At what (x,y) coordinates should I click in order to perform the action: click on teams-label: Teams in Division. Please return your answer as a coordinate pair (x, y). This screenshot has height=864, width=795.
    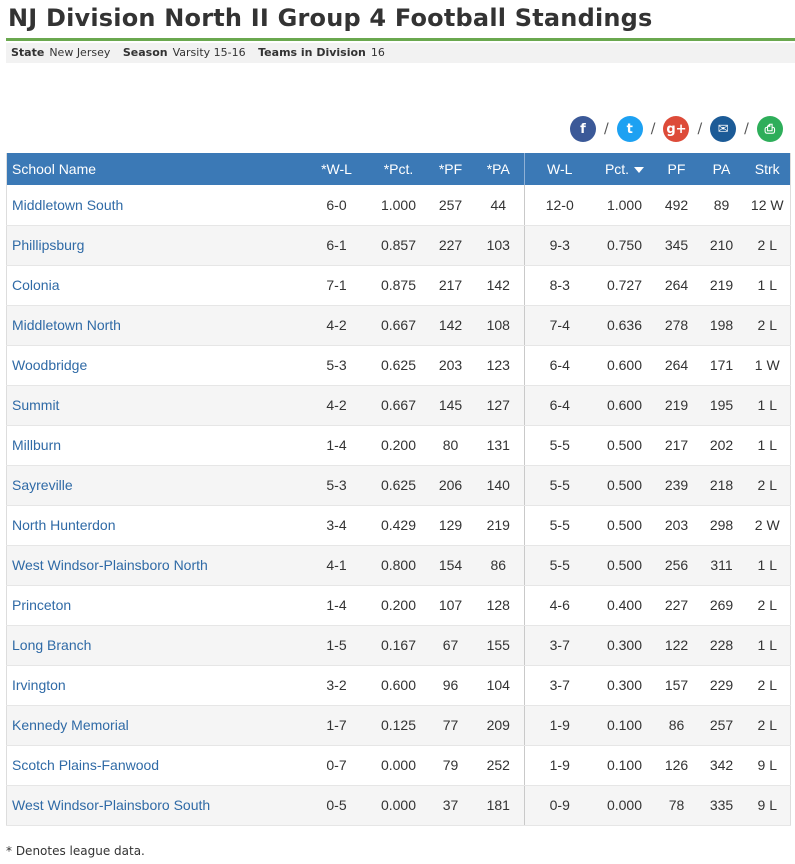
    Looking at the image, I should click on (312, 52).